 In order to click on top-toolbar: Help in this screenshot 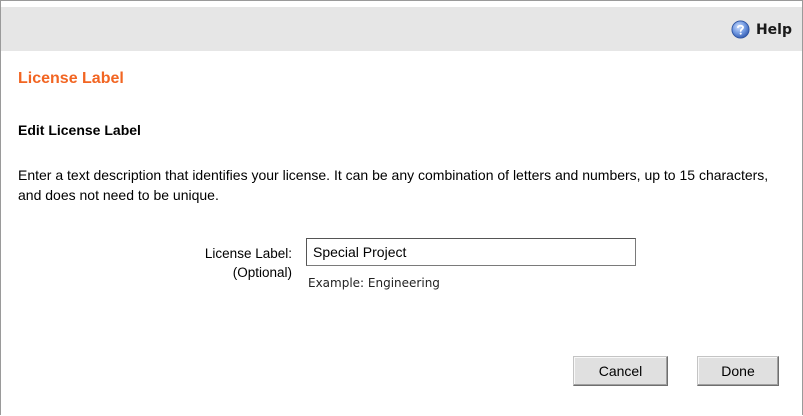, I will do `click(401, 29)`.